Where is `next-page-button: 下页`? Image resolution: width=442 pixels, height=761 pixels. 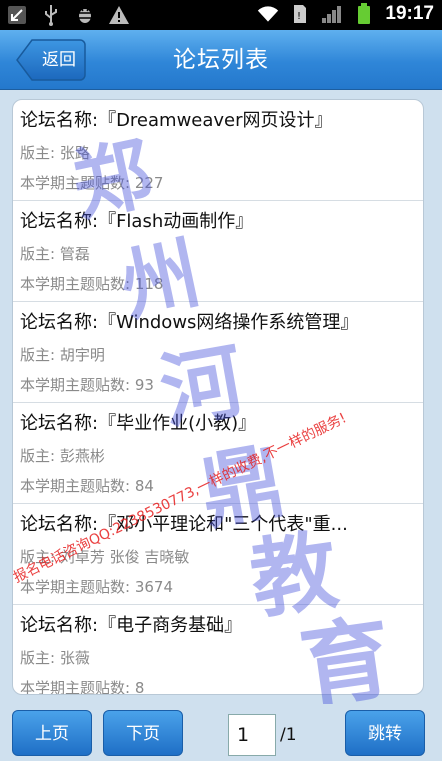
next-page-button: 下页 is located at coordinates (143, 733).